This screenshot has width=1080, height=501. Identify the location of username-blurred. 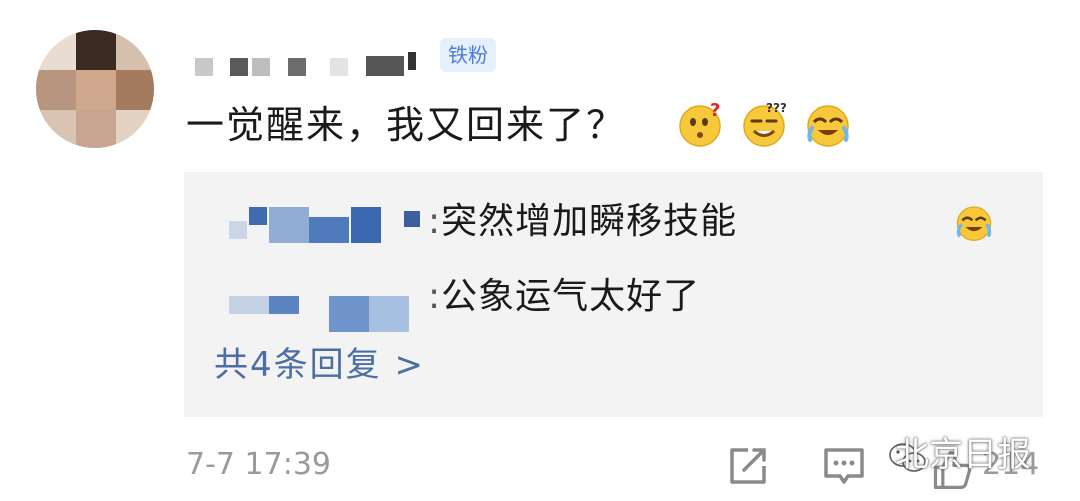
(310, 67).